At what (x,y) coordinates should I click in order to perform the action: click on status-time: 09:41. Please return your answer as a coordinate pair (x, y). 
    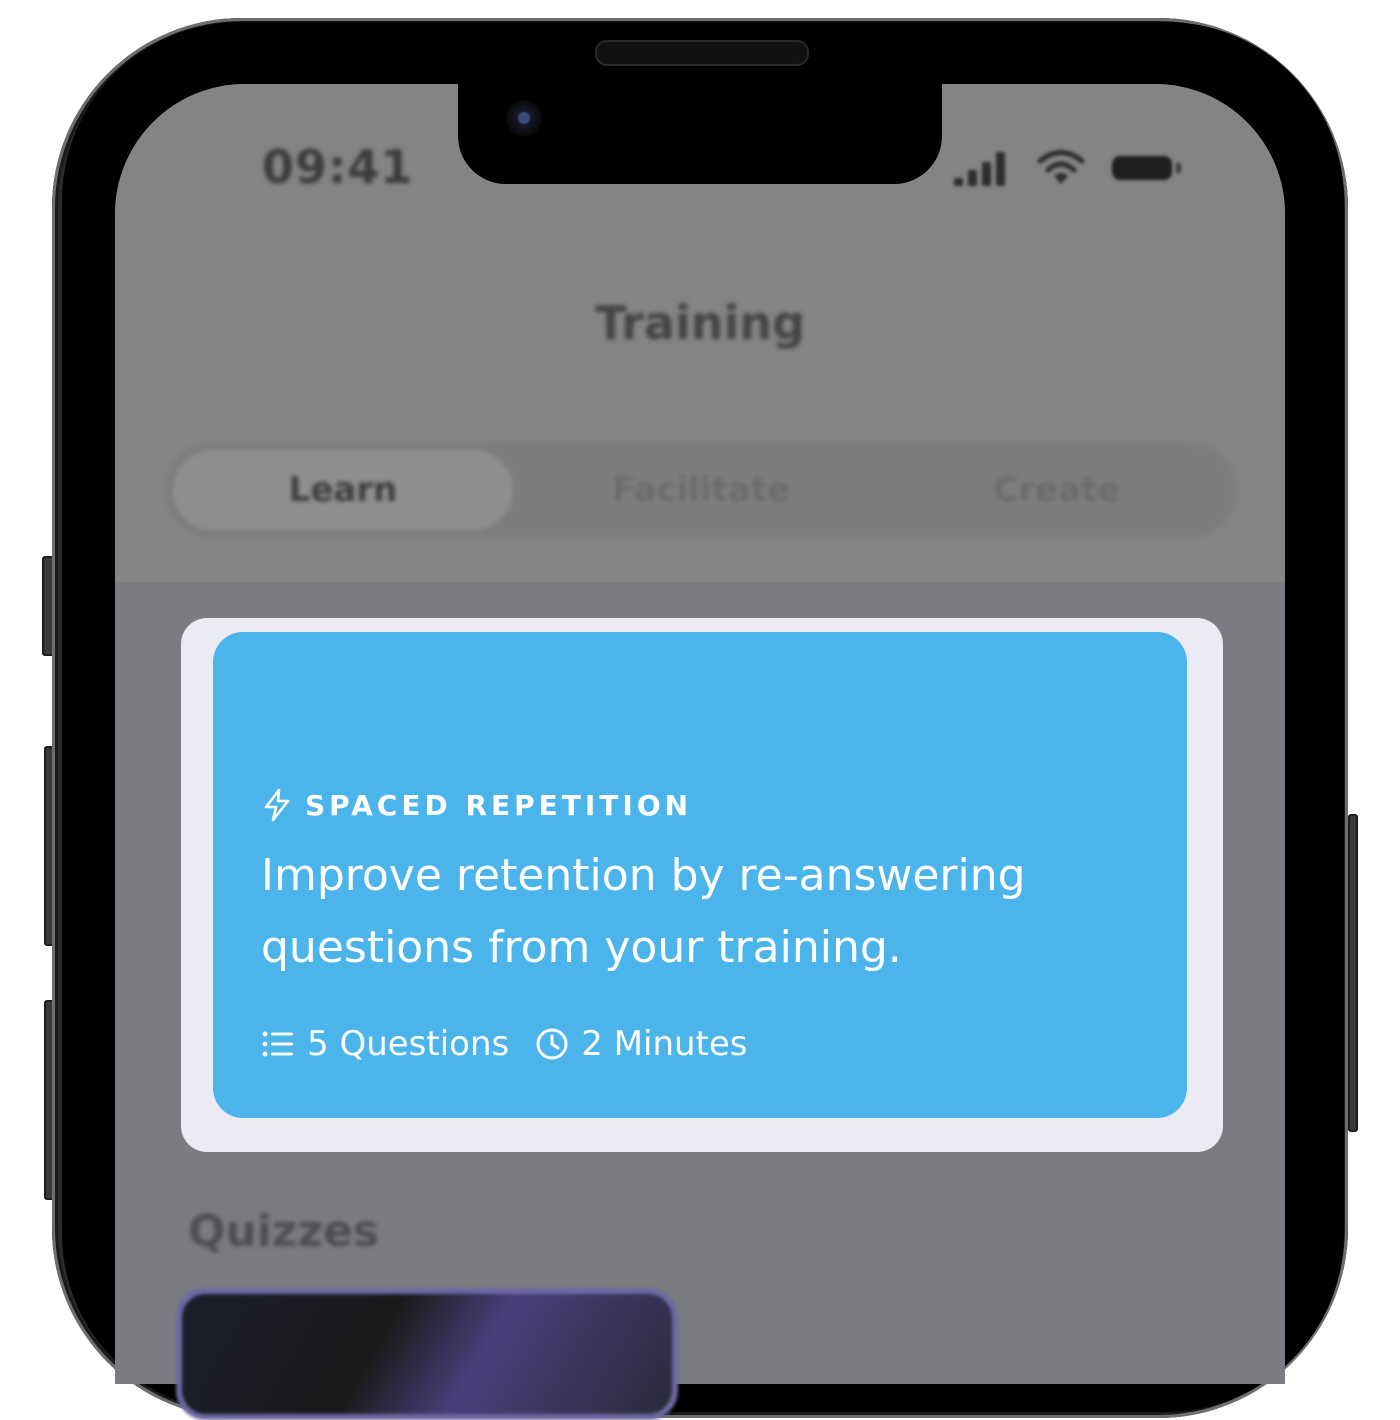
    Looking at the image, I should click on (338, 167).